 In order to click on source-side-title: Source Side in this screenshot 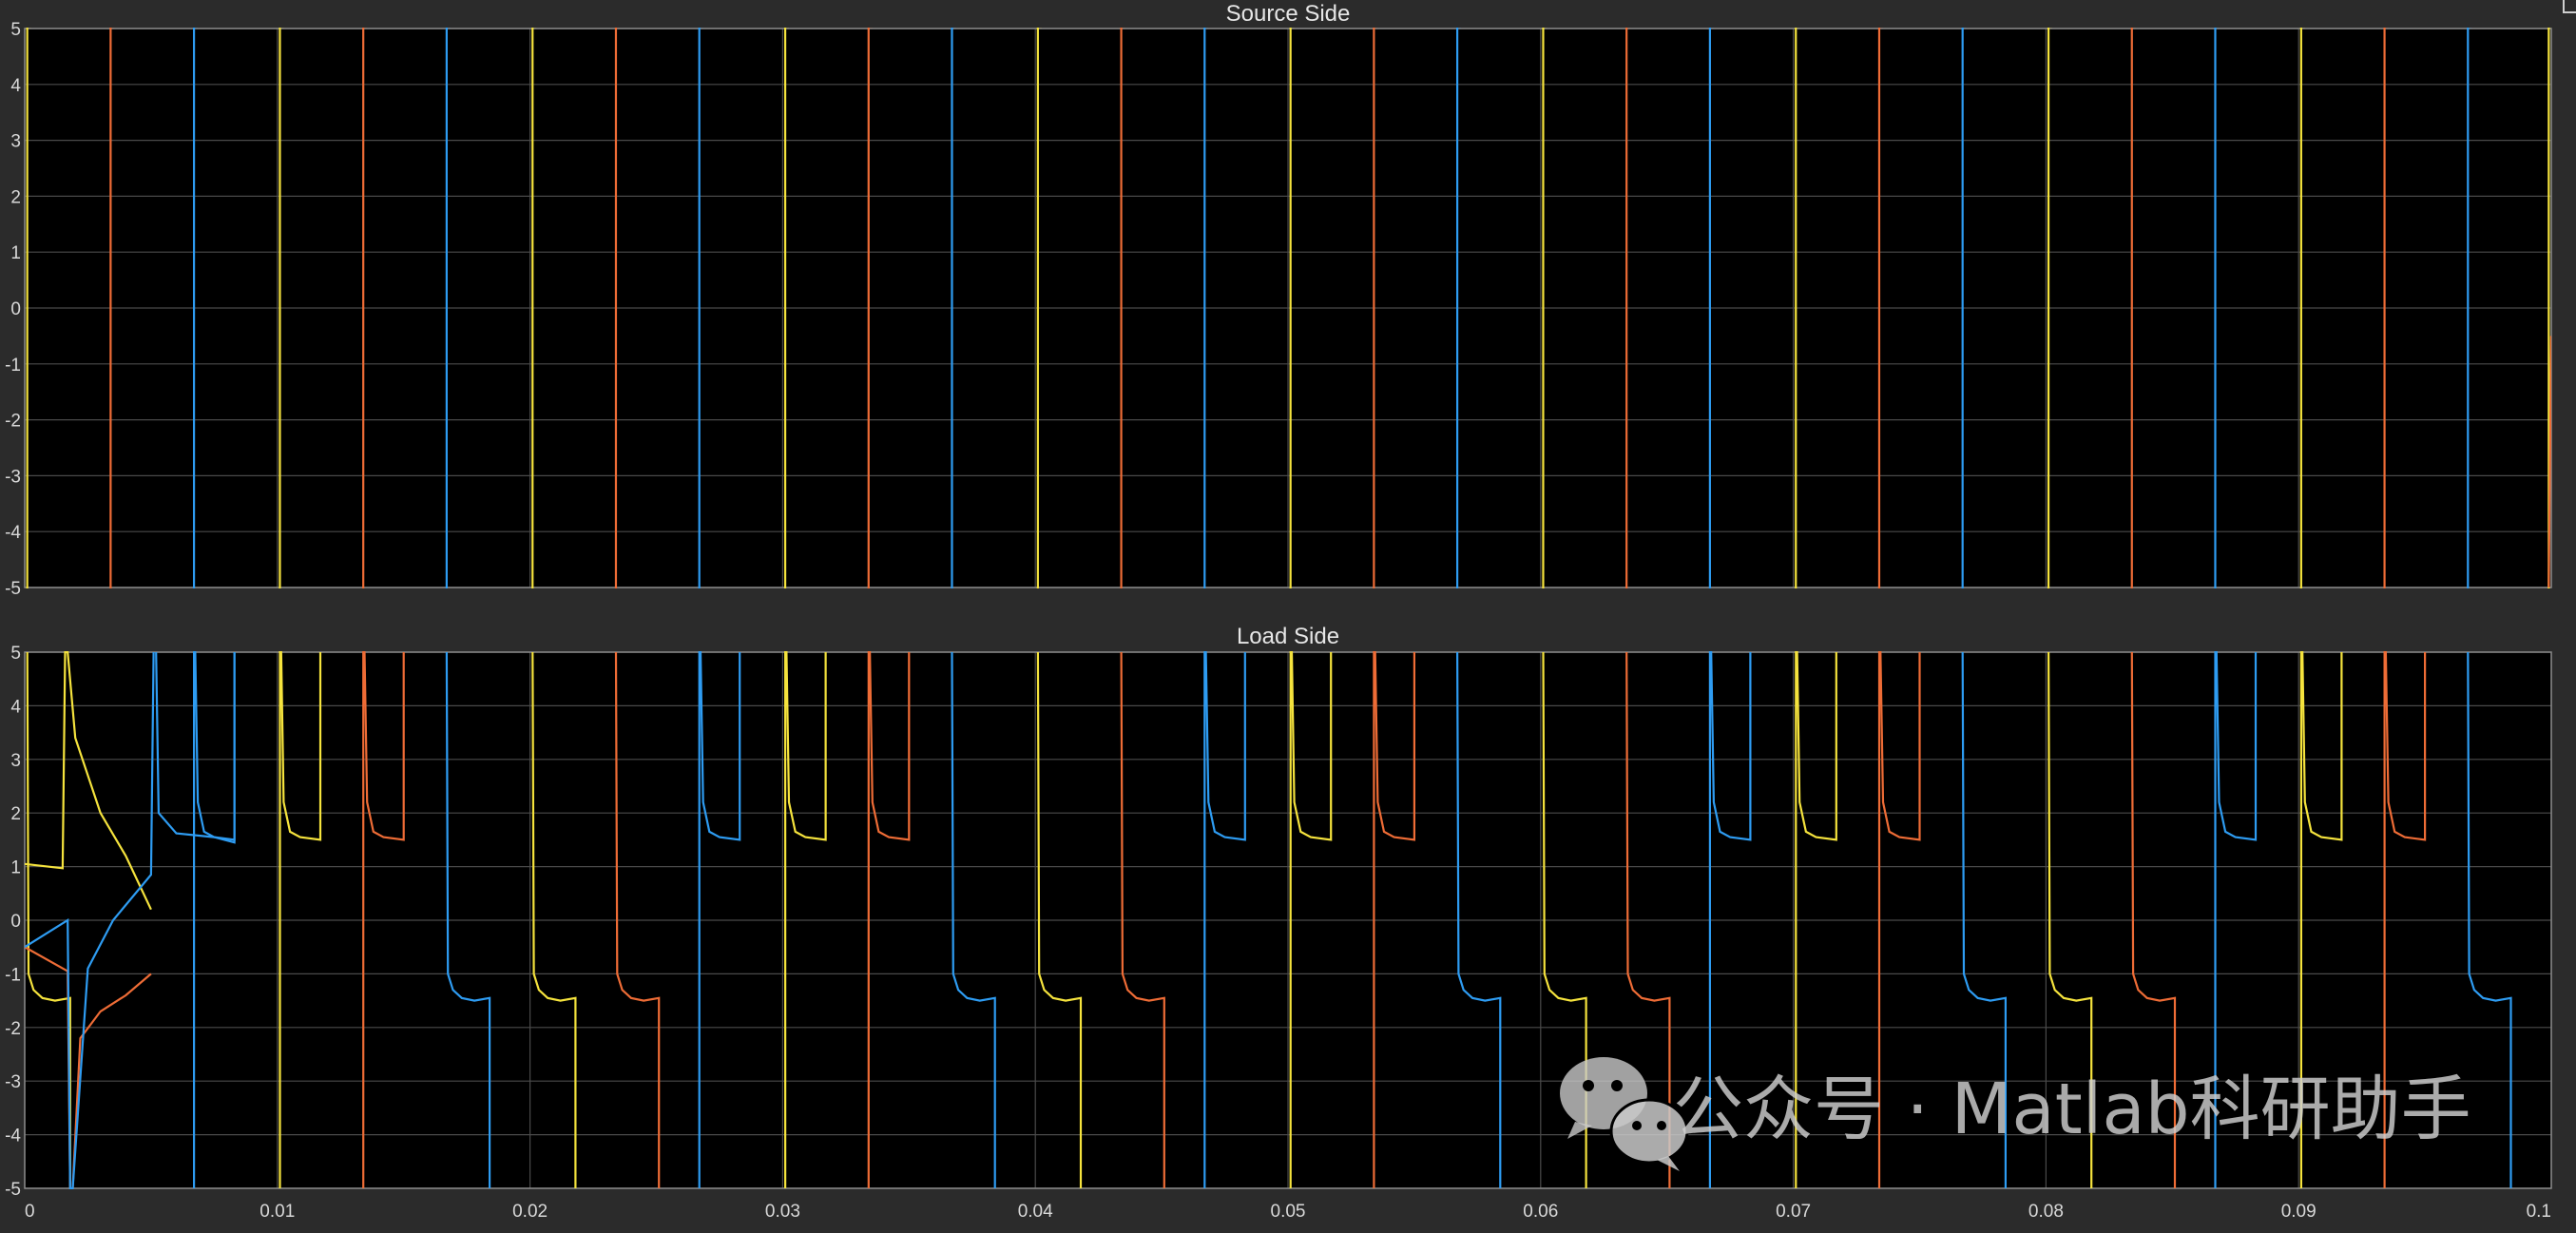, I will do `click(1289, 14)`.